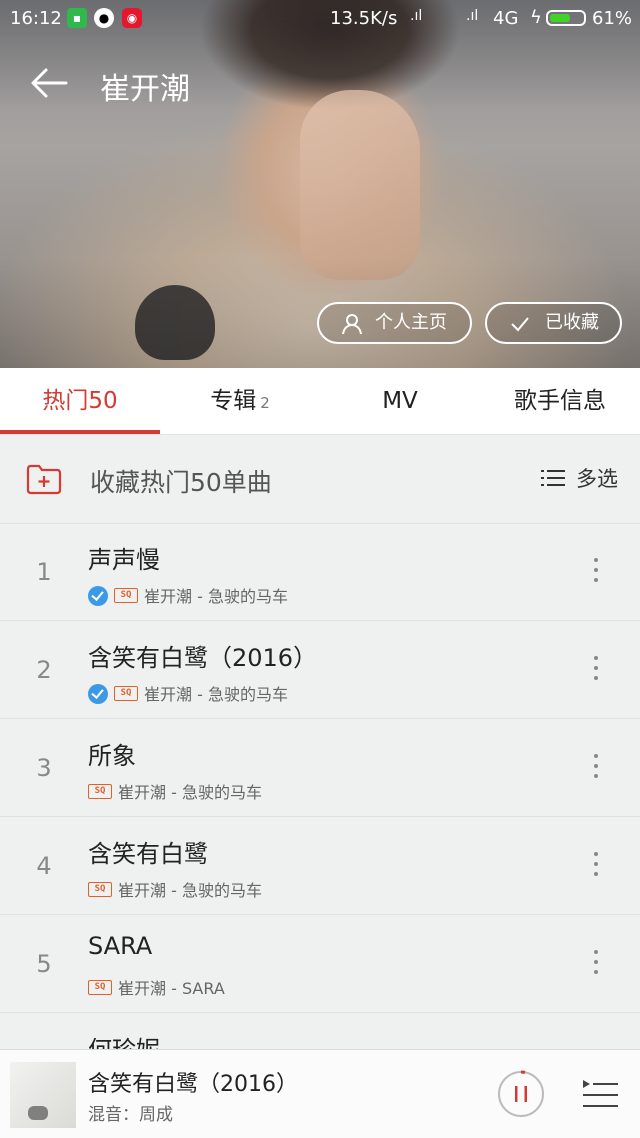 The image size is (640, 1138). Describe the element at coordinates (320, 572) in the screenshot. I see `song-row: 1 声声慢 SQ 崔开潮 - 急驶的马车` at that location.